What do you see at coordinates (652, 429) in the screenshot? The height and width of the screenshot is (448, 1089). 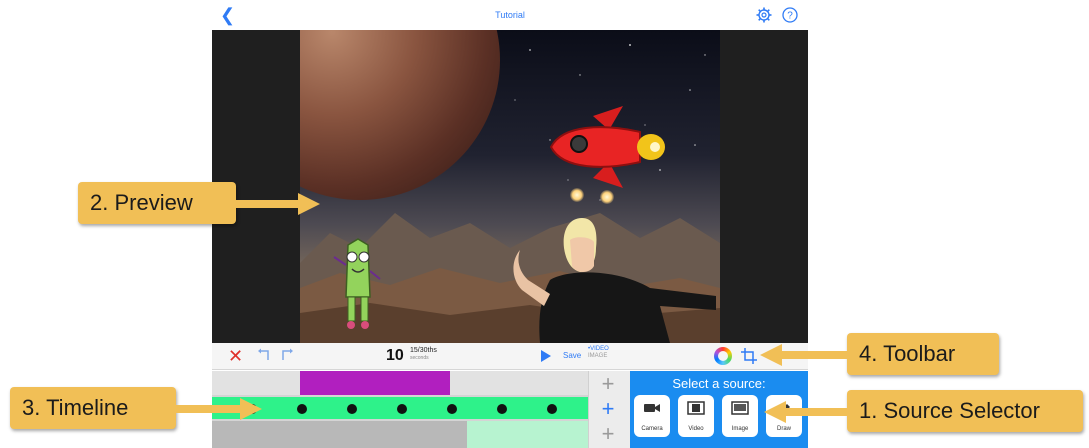 I see `source-label: Camera` at bounding box center [652, 429].